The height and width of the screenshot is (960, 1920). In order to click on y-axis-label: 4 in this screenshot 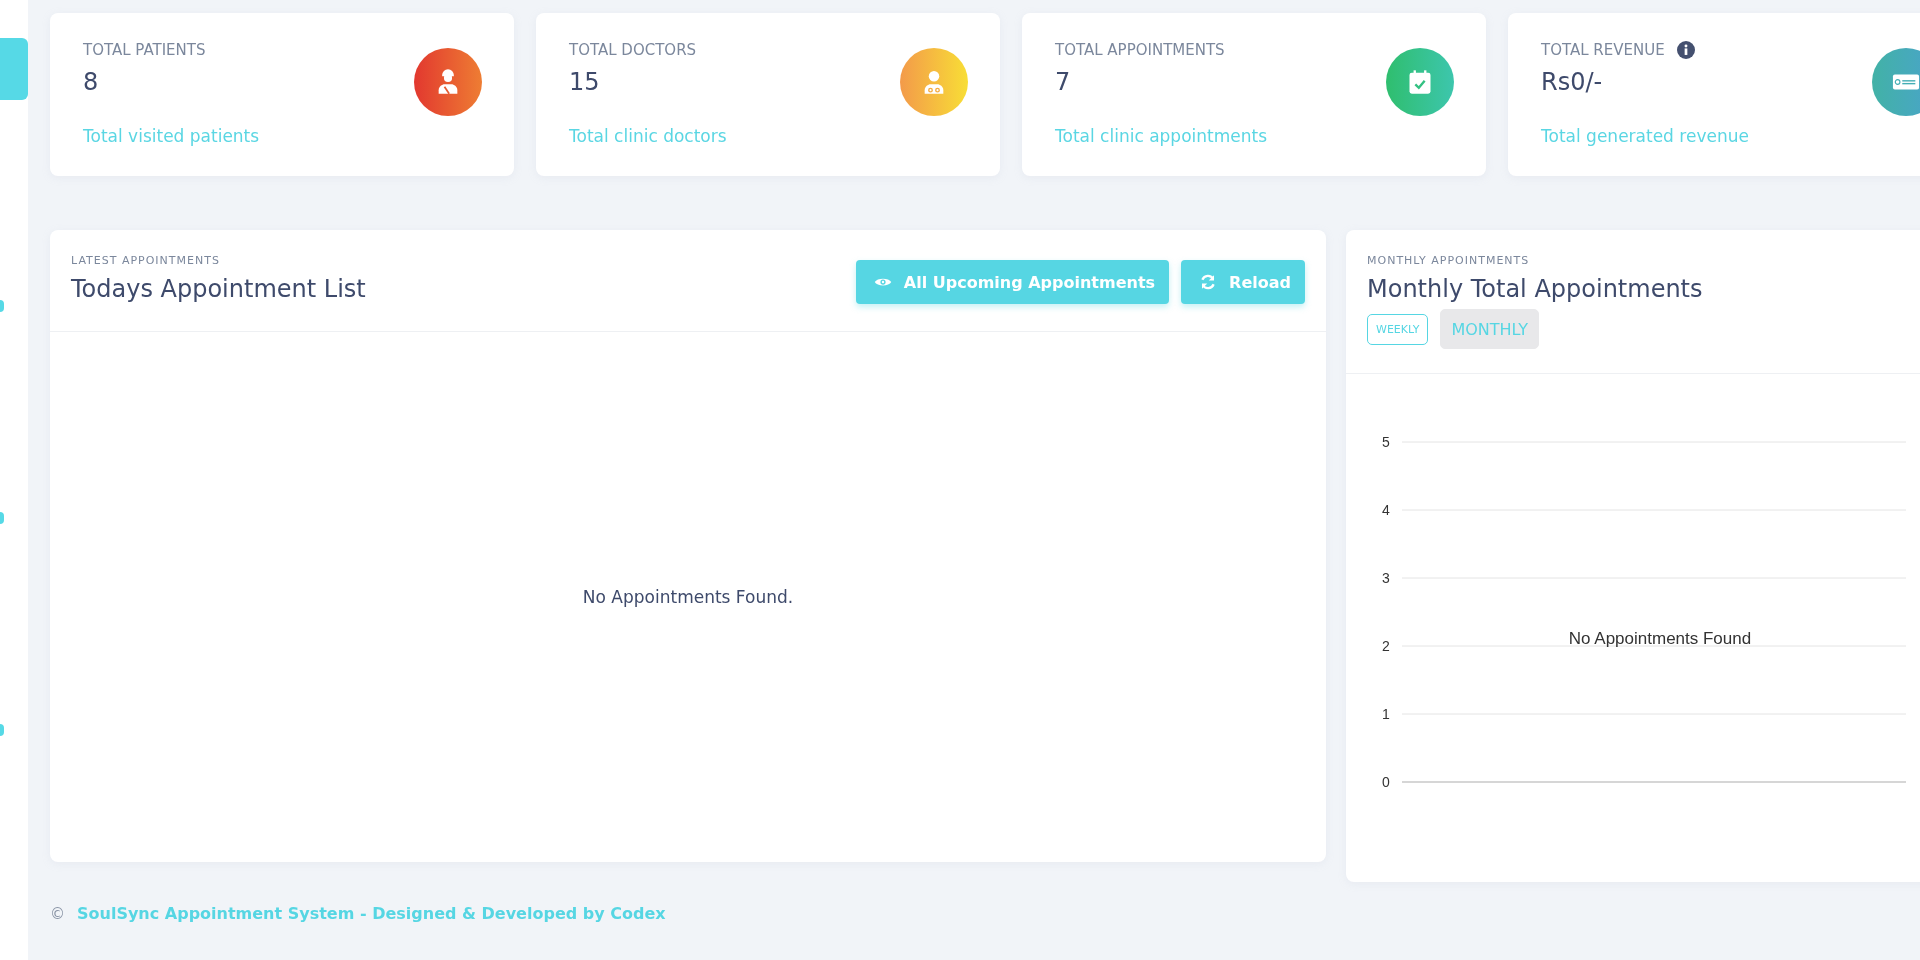, I will do `click(1386, 510)`.